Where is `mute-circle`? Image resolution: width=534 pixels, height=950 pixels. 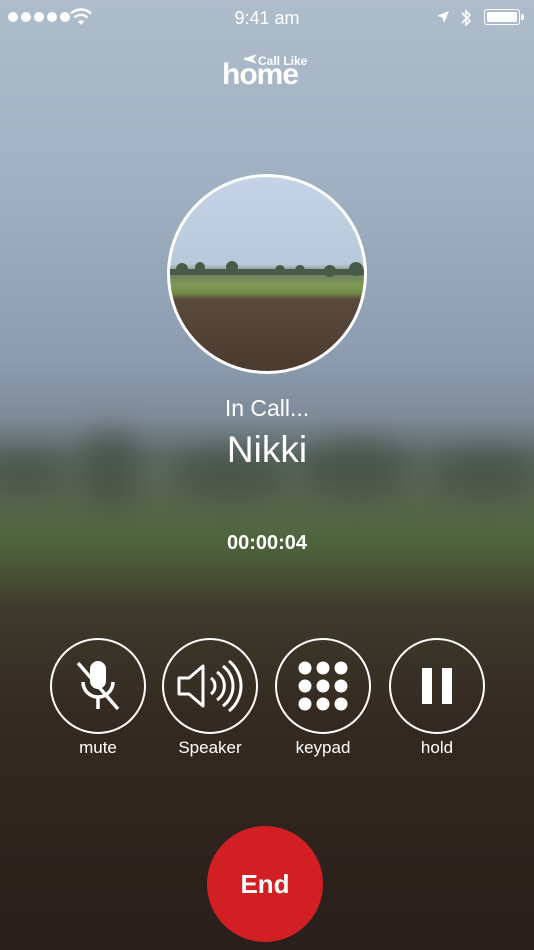 mute-circle is located at coordinates (98, 686).